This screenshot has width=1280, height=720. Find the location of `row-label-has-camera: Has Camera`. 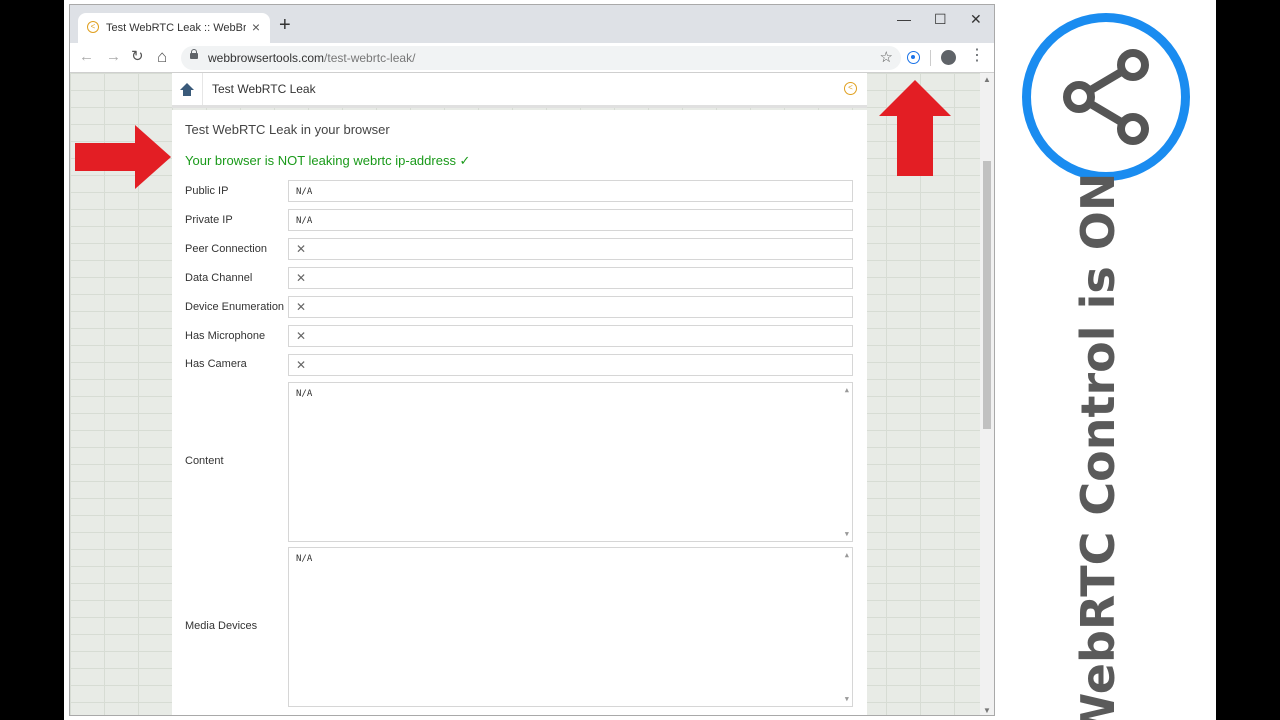

row-label-has-camera: Has Camera is located at coordinates (216, 364).